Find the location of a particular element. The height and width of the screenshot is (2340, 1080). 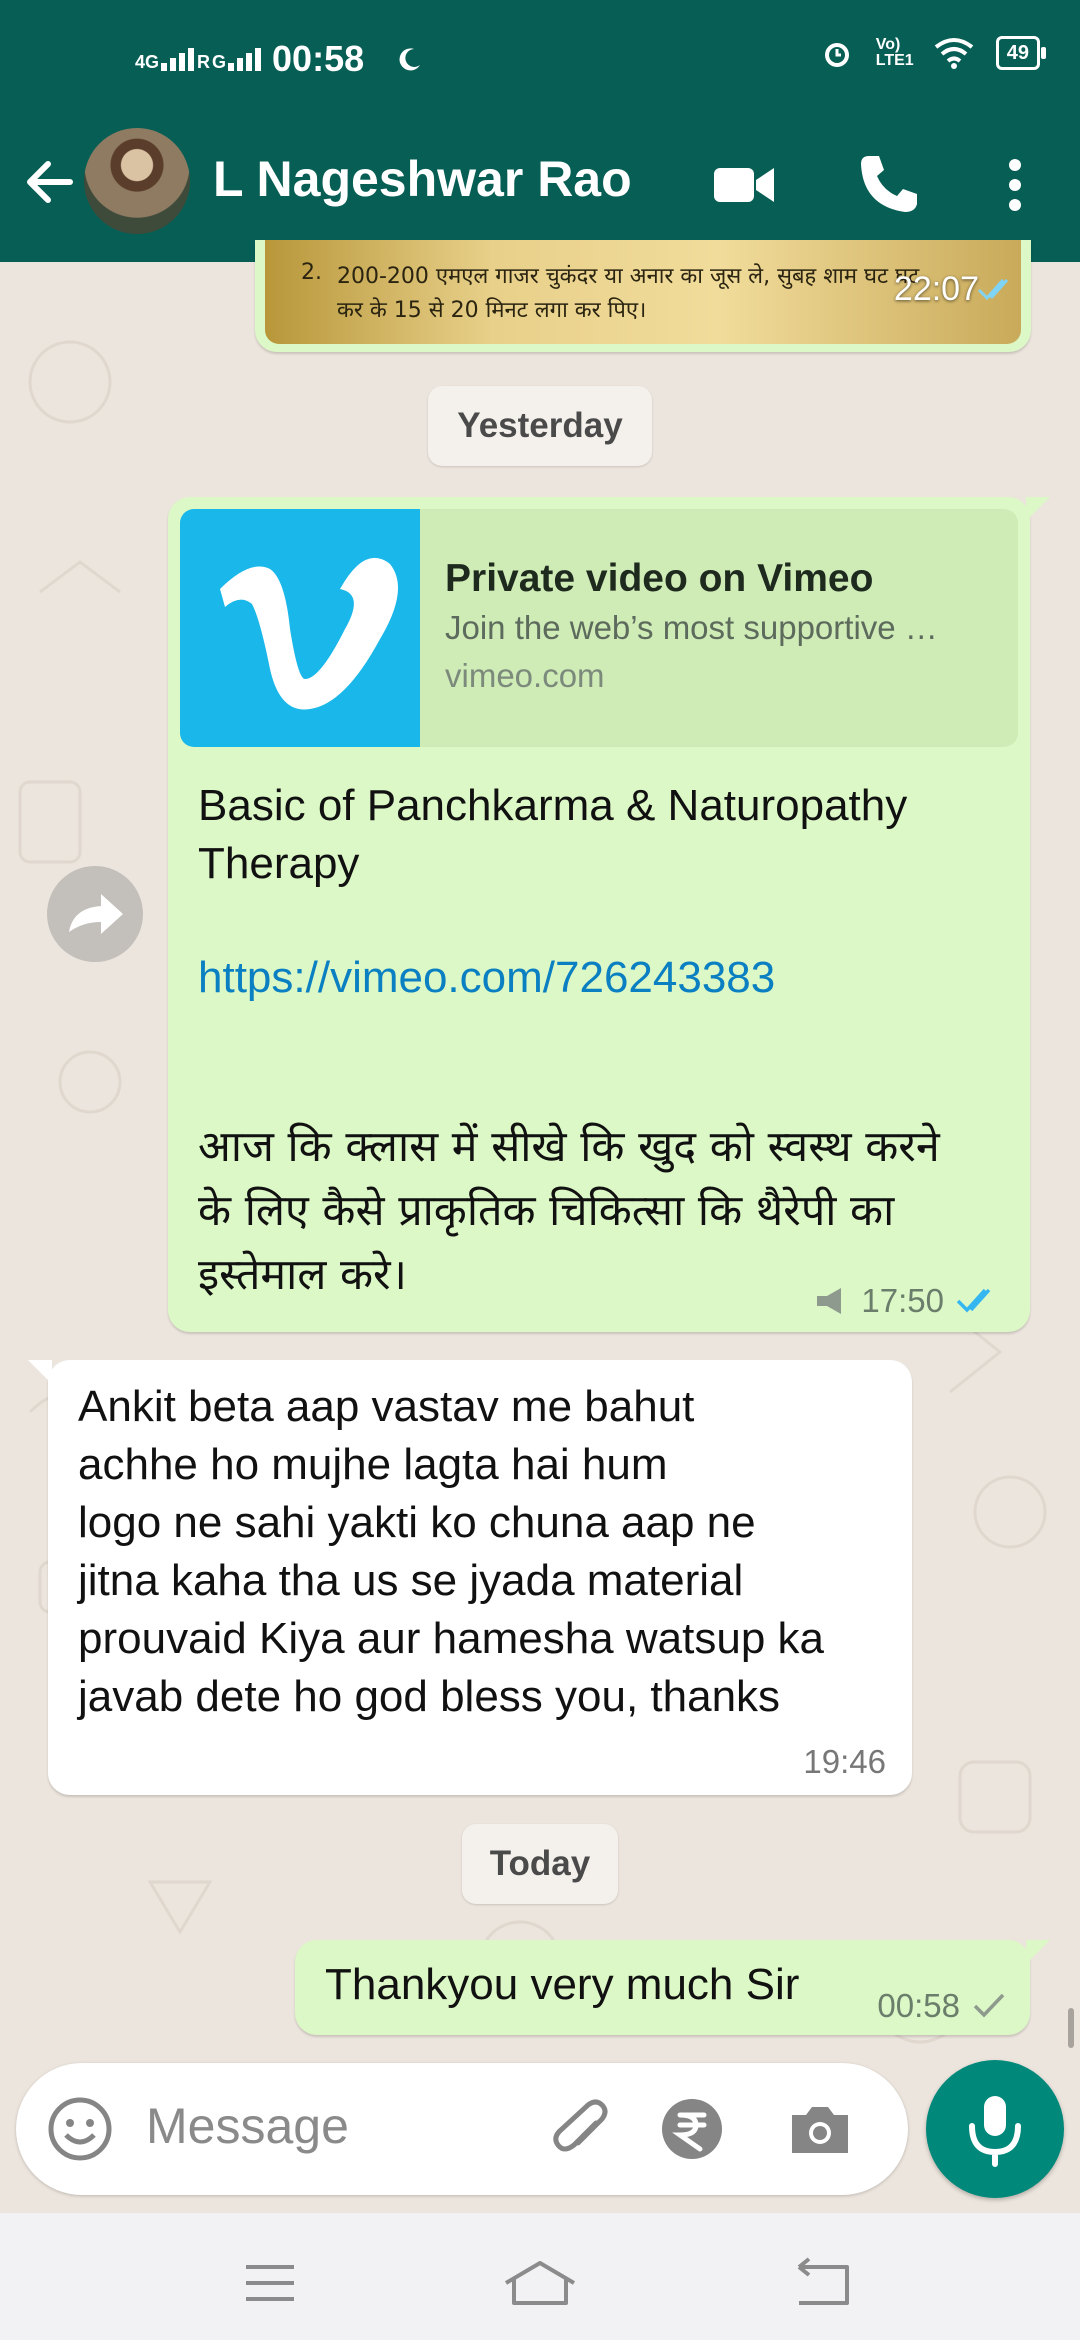

vimeo-v-icon is located at coordinates (309, 633).